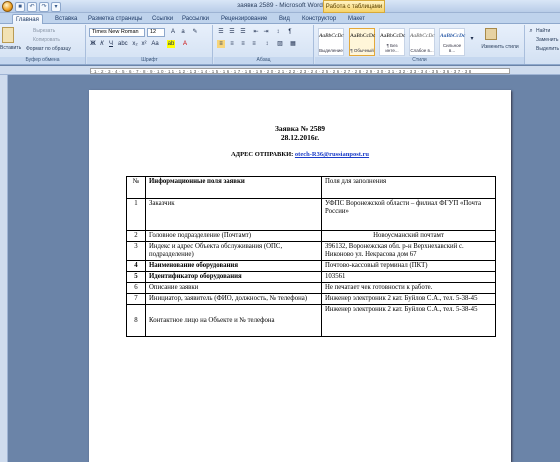 The height and width of the screenshot is (462, 560). I want to click on tab-layout: Макет, so click(356, 19).